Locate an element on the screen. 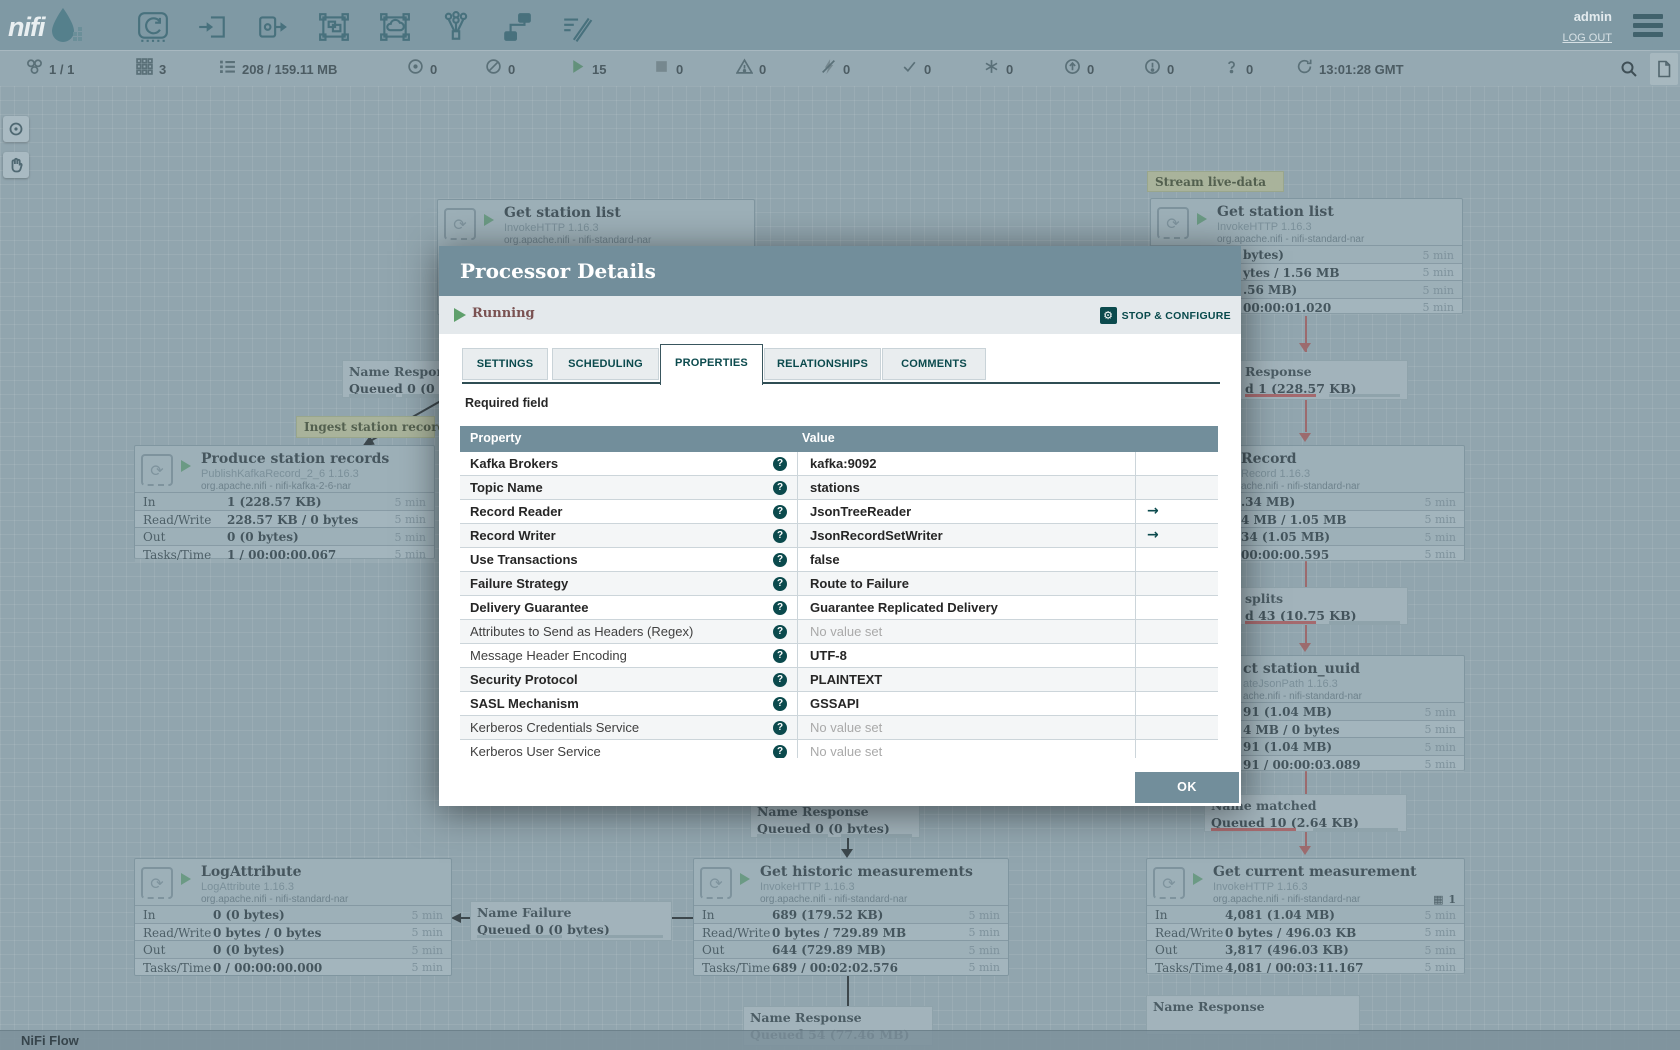 This screenshot has height=1050, width=1680. breadcrumb: NiFi Flow is located at coordinates (50, 1040).